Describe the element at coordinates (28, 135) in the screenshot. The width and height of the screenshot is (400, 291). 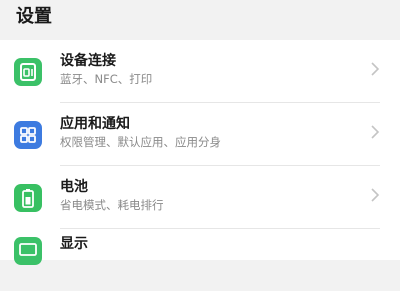
I see `apps-grid-icon` at that location.